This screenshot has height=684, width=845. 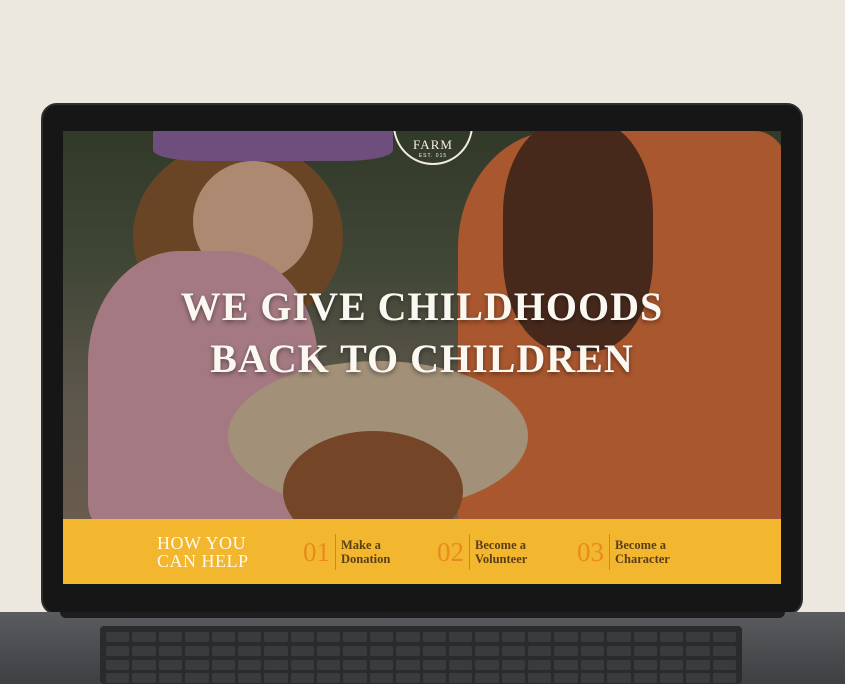 I want to click on help-title: HOW YOU CAN HELP, so click(x=203, y=552).